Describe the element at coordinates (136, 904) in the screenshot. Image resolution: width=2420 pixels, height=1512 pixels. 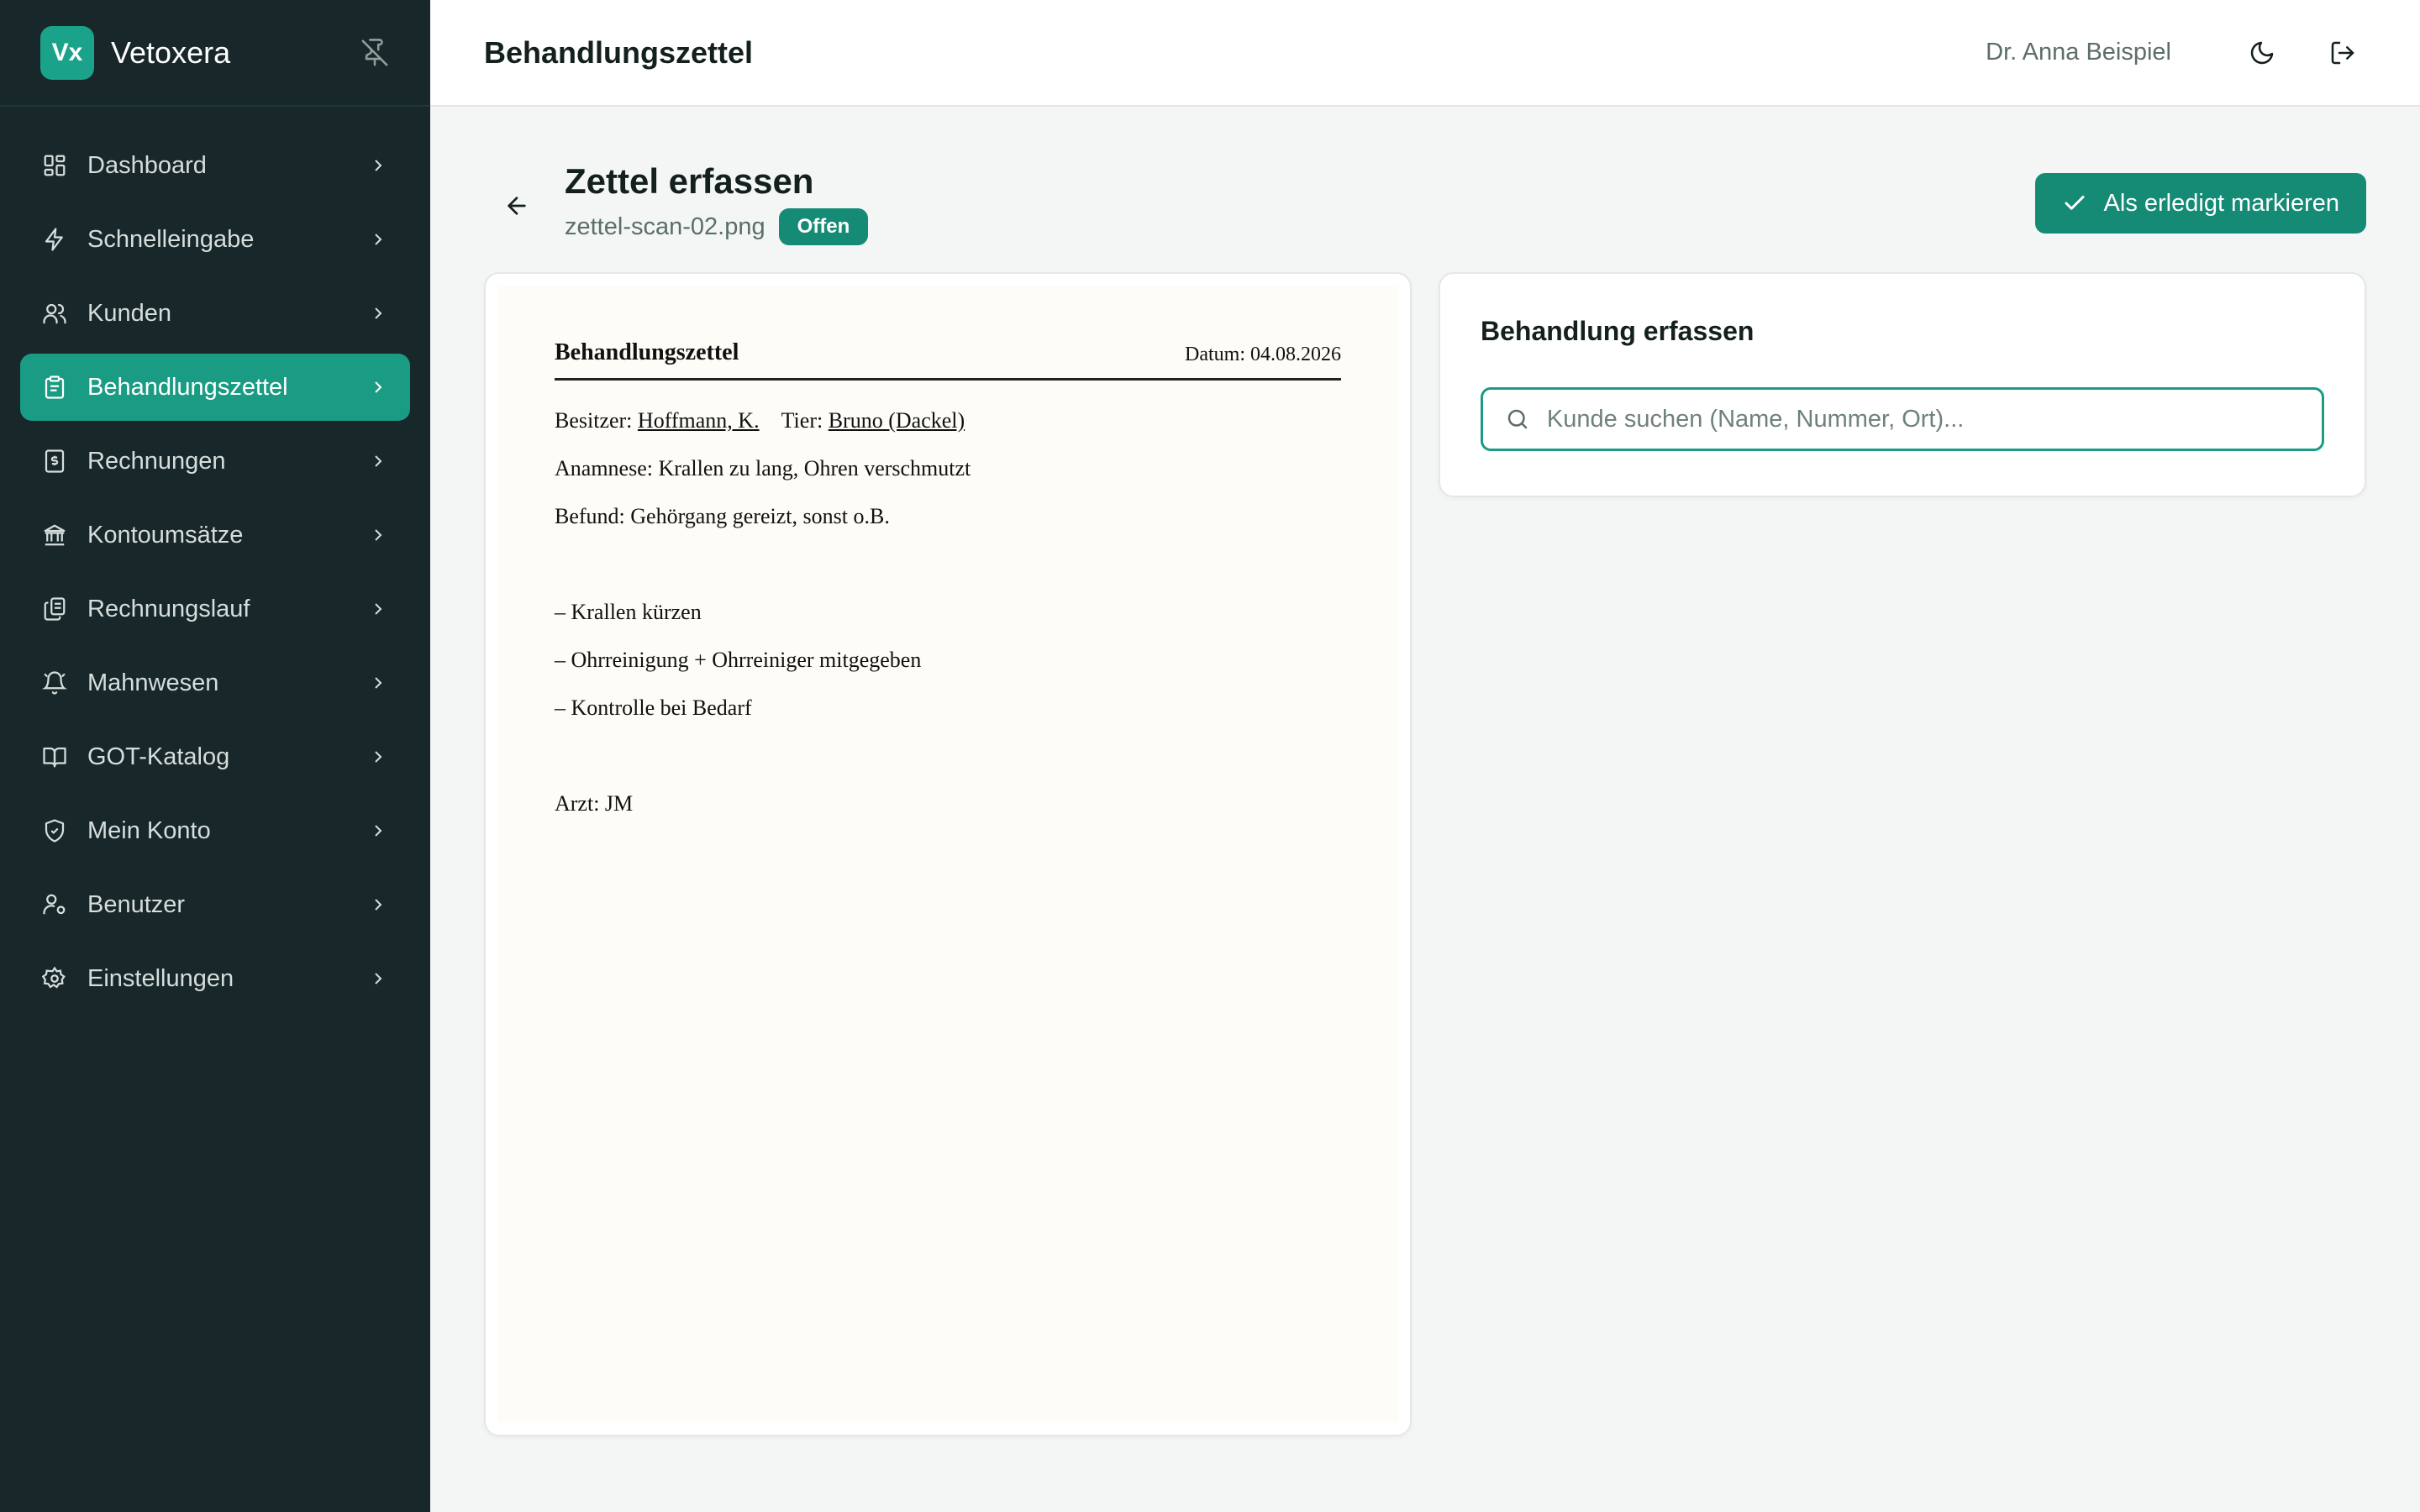
I see `sidebar-item-label: Benutzer` at that location.